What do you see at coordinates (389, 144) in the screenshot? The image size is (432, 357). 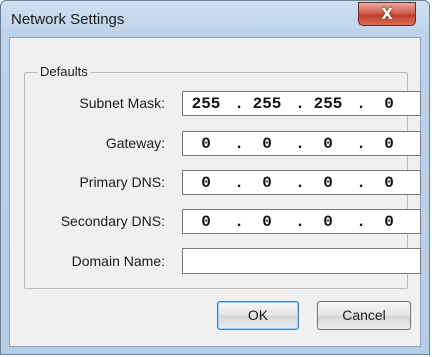 I see `gateway-octet-4: 0` at bounding box center [389, 144].